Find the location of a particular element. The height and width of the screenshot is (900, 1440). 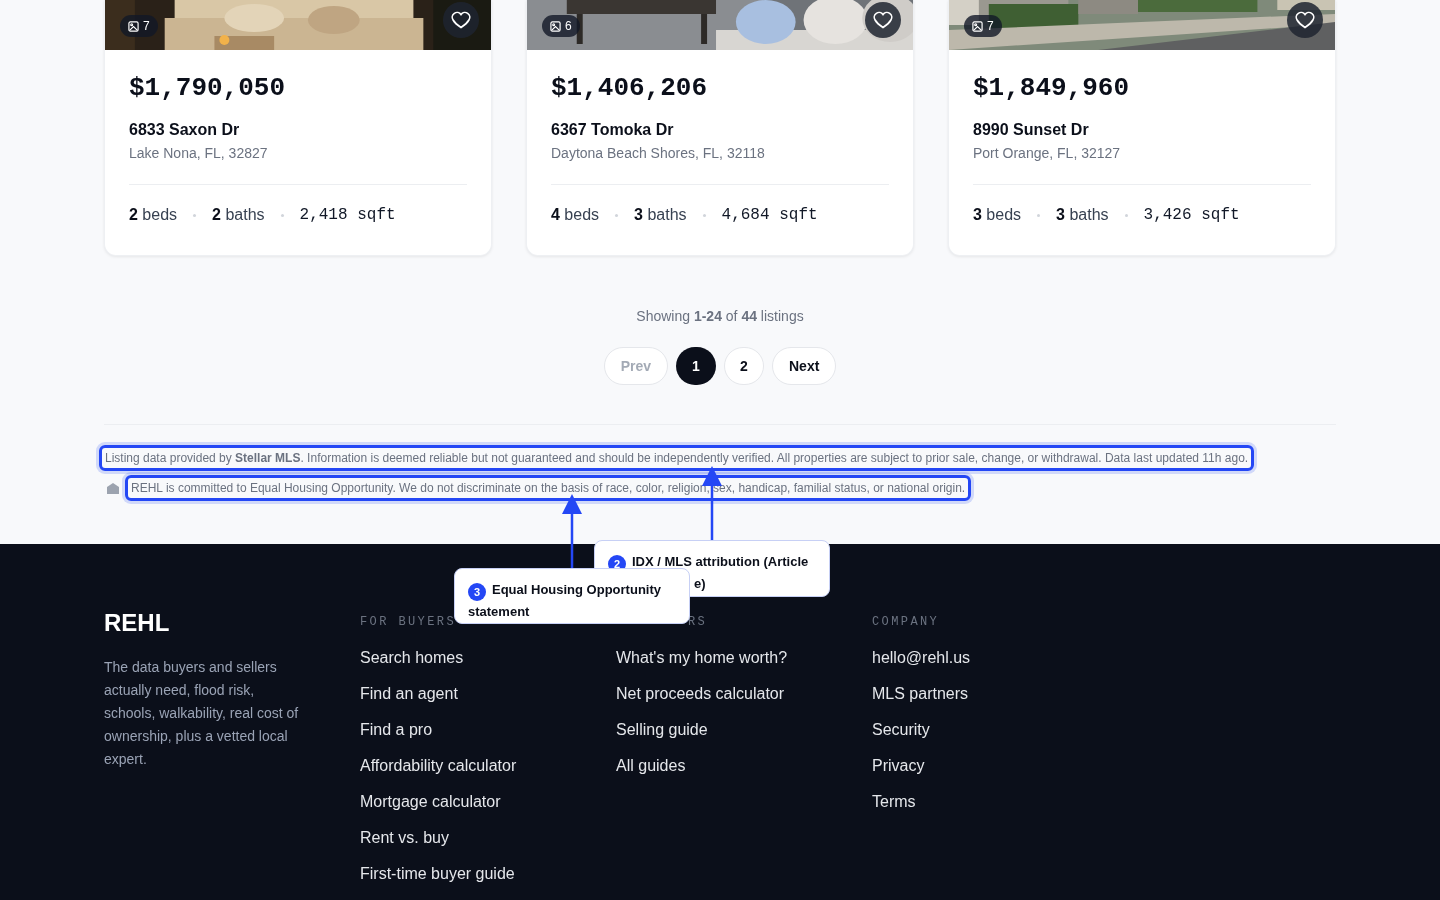

beds-count: 2 beds is located at coordinates (153, 215).